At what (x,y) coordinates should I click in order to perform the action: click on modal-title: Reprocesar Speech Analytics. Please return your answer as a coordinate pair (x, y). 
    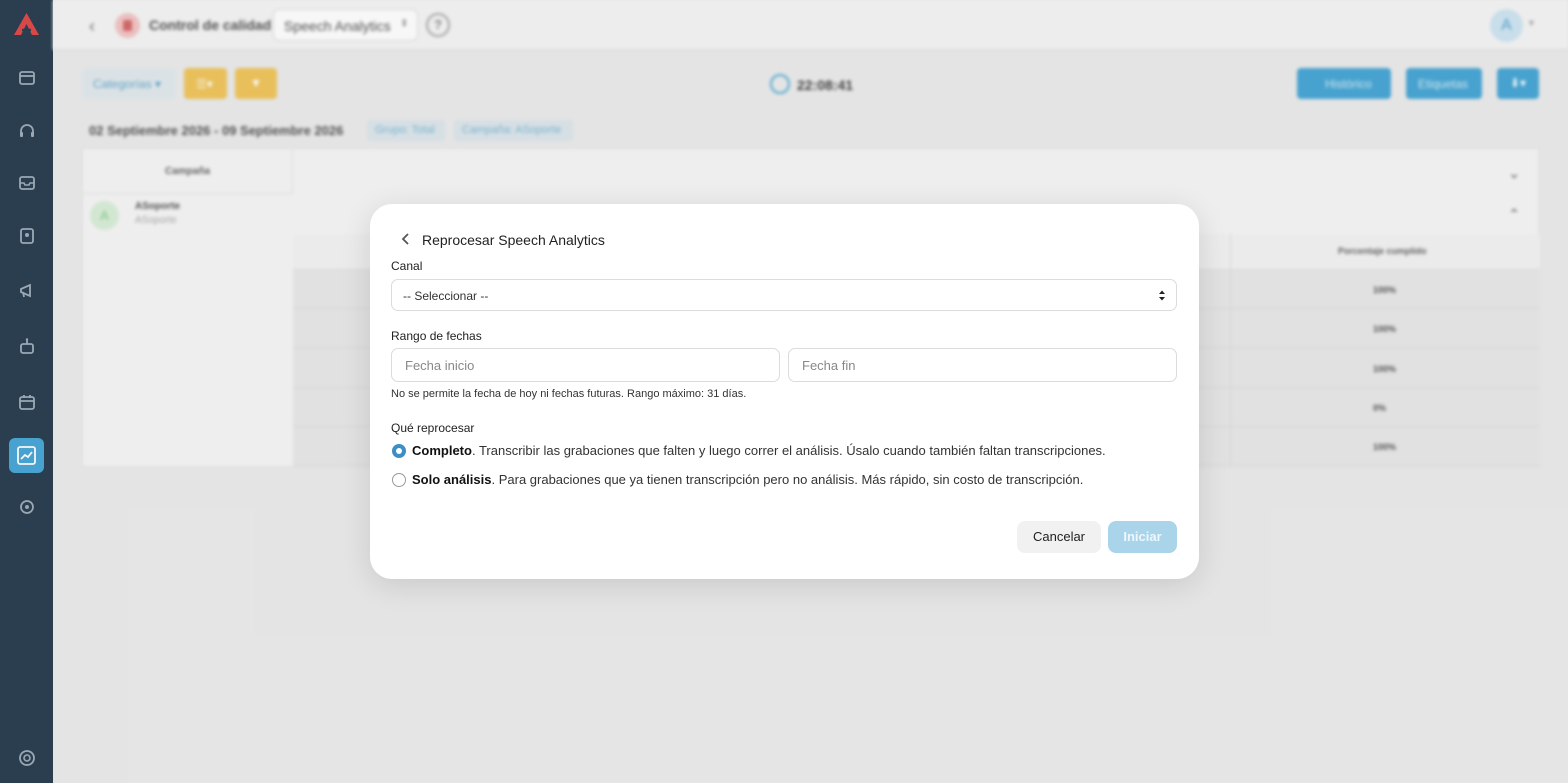
    Looking at the image, I should click on (513, 240).